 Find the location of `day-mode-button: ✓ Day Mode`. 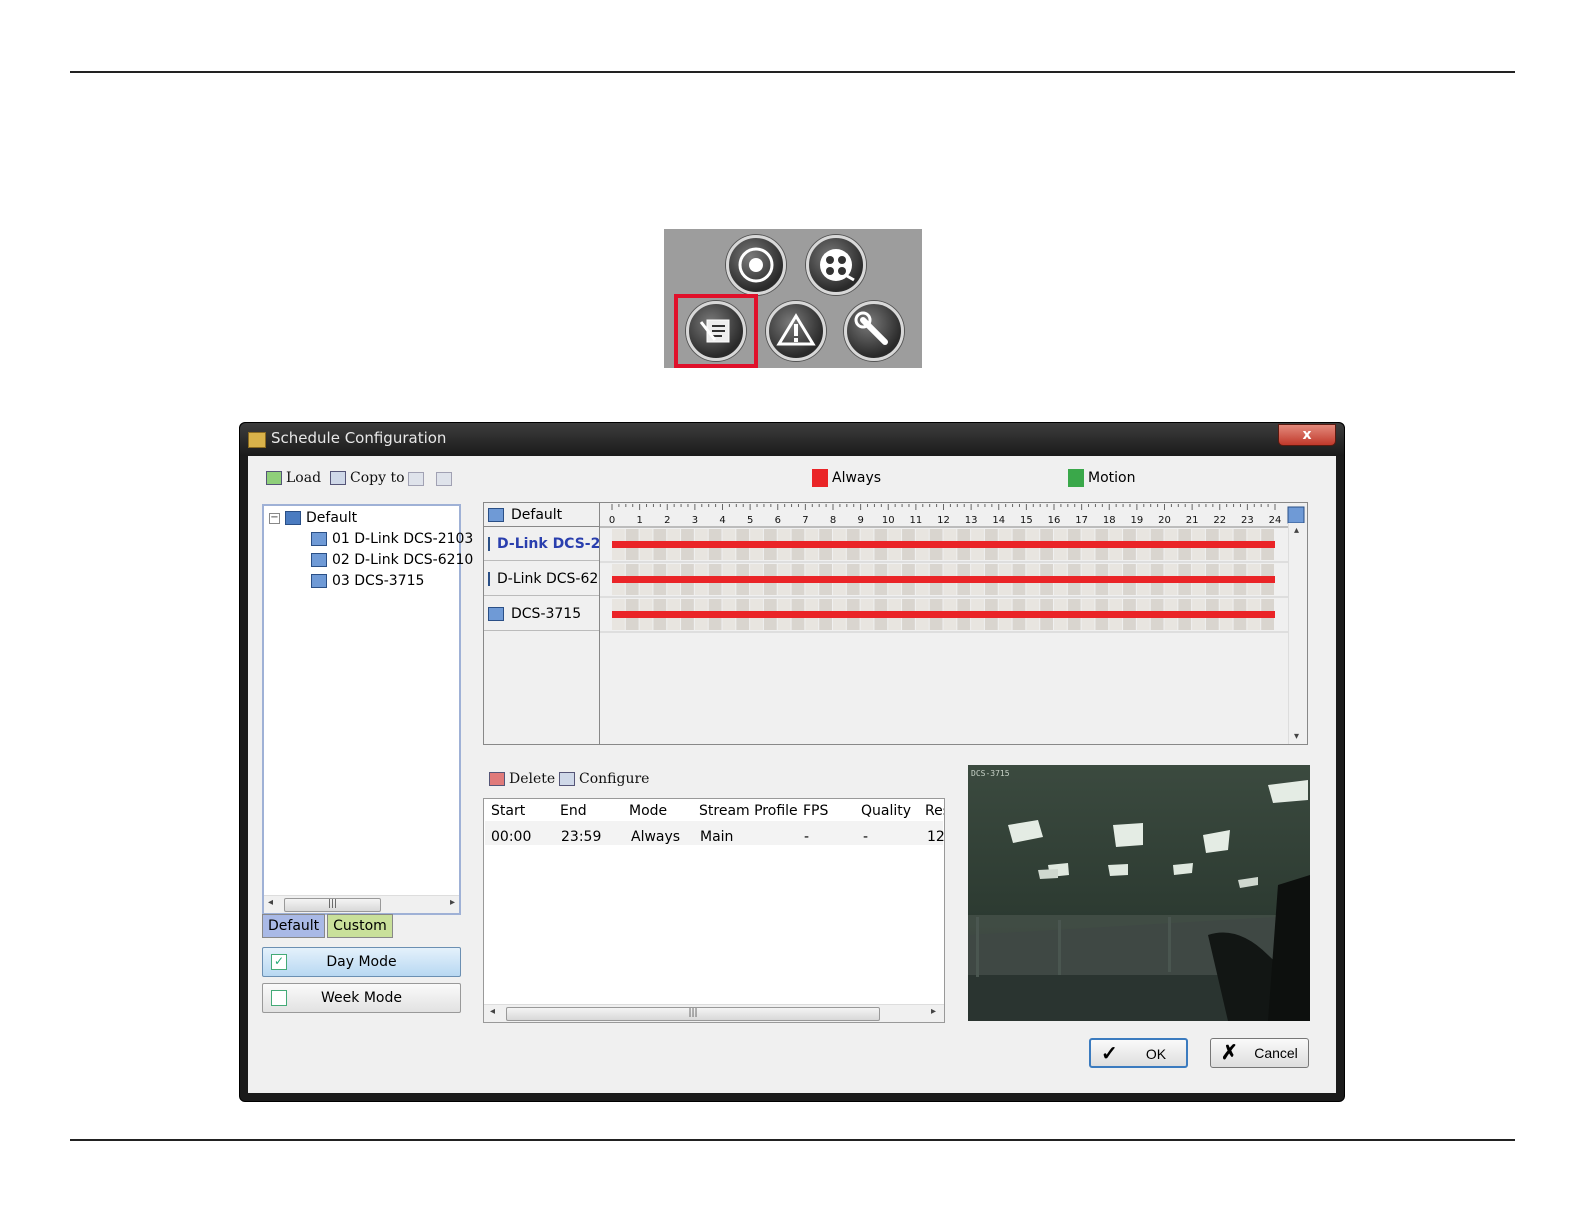

day-mode-button: ✓ Day Mode is located at coordinates (361, 962).